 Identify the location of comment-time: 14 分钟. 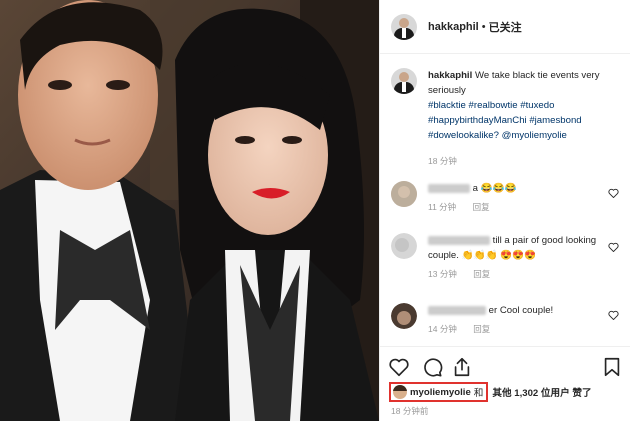
(442, 329).